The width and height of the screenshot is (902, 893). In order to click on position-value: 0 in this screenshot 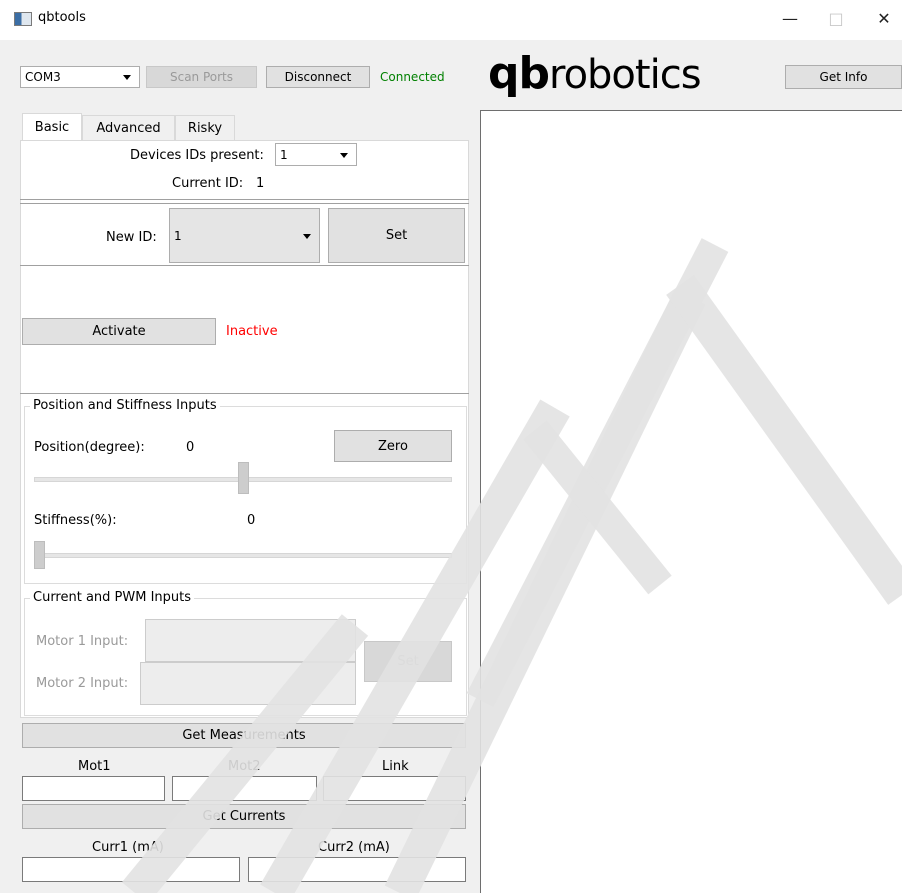, I will do `click(190, 447)`.